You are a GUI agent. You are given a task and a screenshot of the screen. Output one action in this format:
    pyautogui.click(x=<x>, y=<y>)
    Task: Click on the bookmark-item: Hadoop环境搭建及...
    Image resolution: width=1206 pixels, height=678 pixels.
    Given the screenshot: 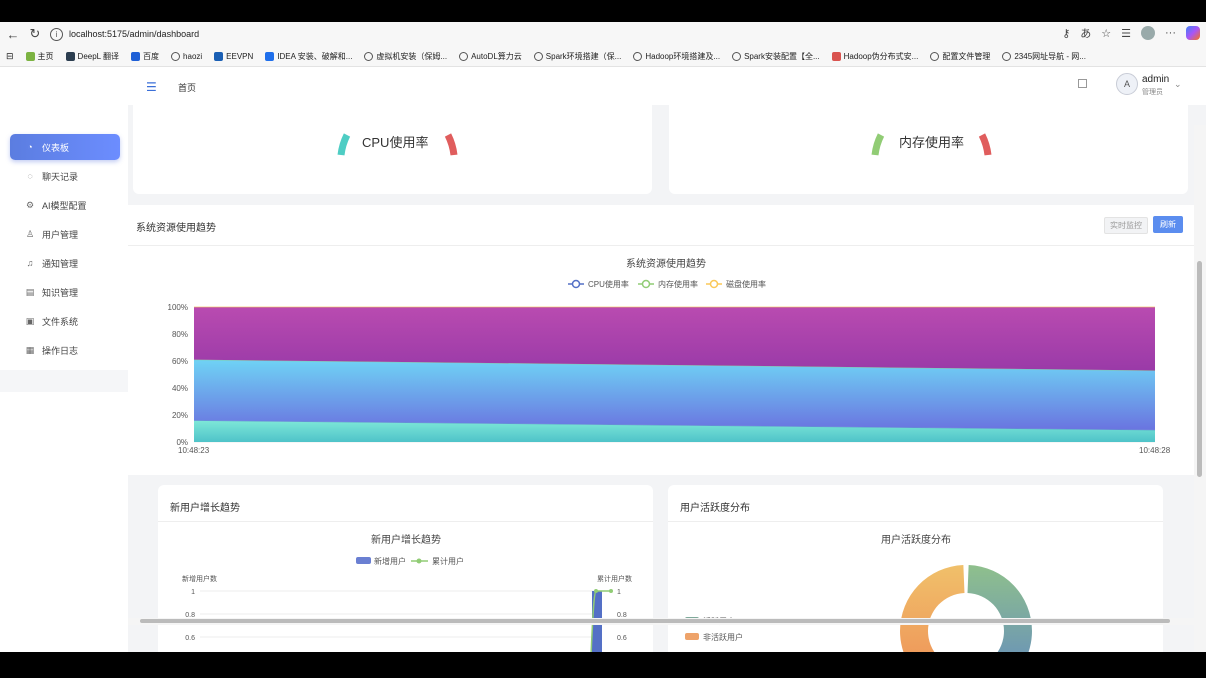 What is the action you would take?
    pyautogui.click(x=676, y=56)
    